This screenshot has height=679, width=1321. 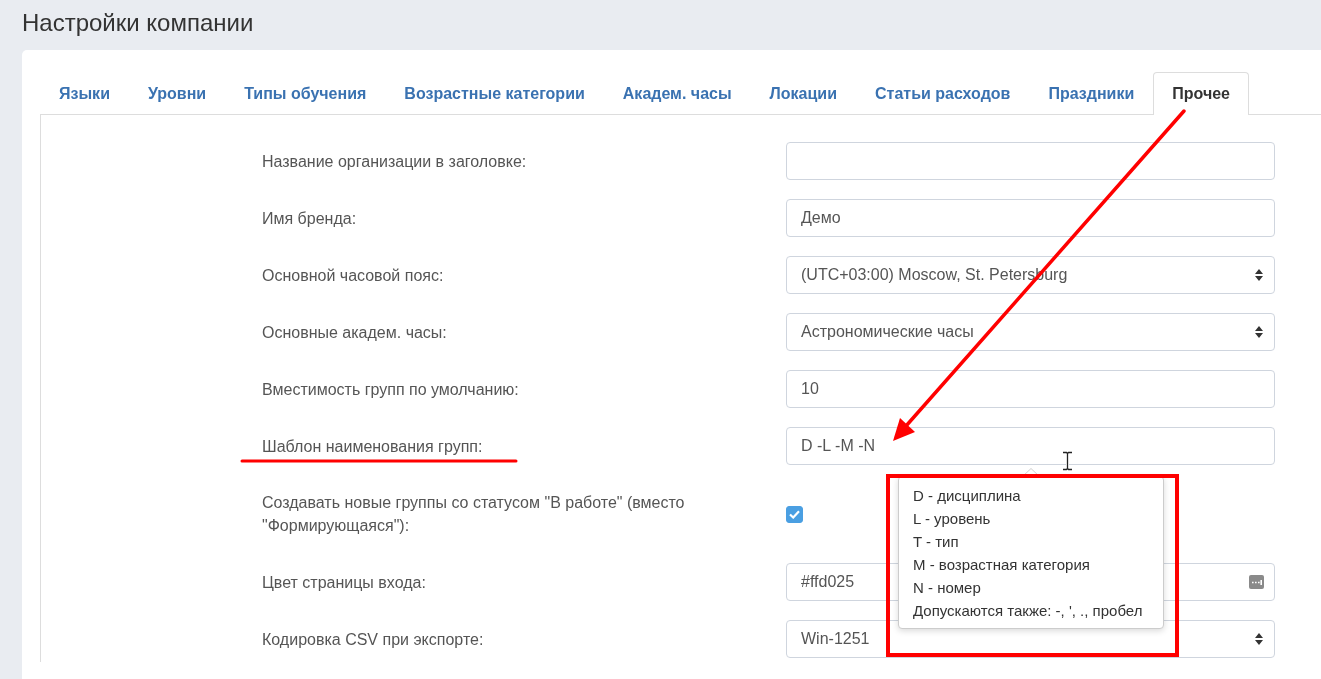 What do you see at coordinates (138, 23) in the screenshot?
I see `page-title: Настройки компании` at bounding box center [138, 23].